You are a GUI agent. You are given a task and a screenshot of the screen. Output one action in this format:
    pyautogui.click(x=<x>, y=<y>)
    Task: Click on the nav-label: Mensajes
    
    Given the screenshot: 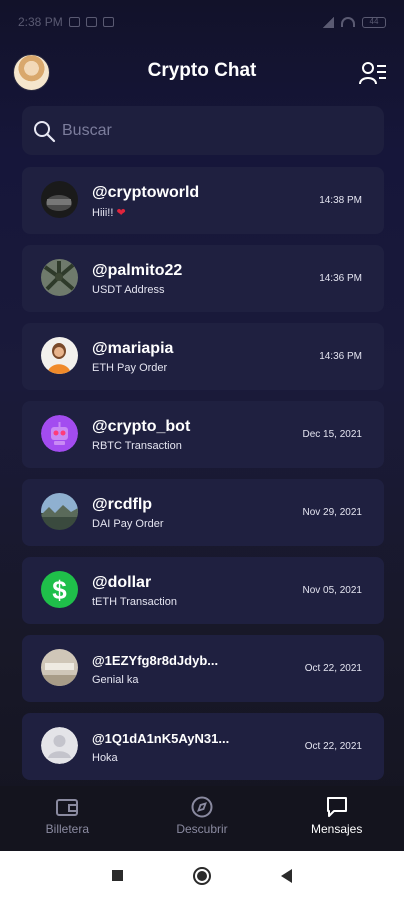 What is the action you would take?
    pyautogui.click(x=337, y=829)
    